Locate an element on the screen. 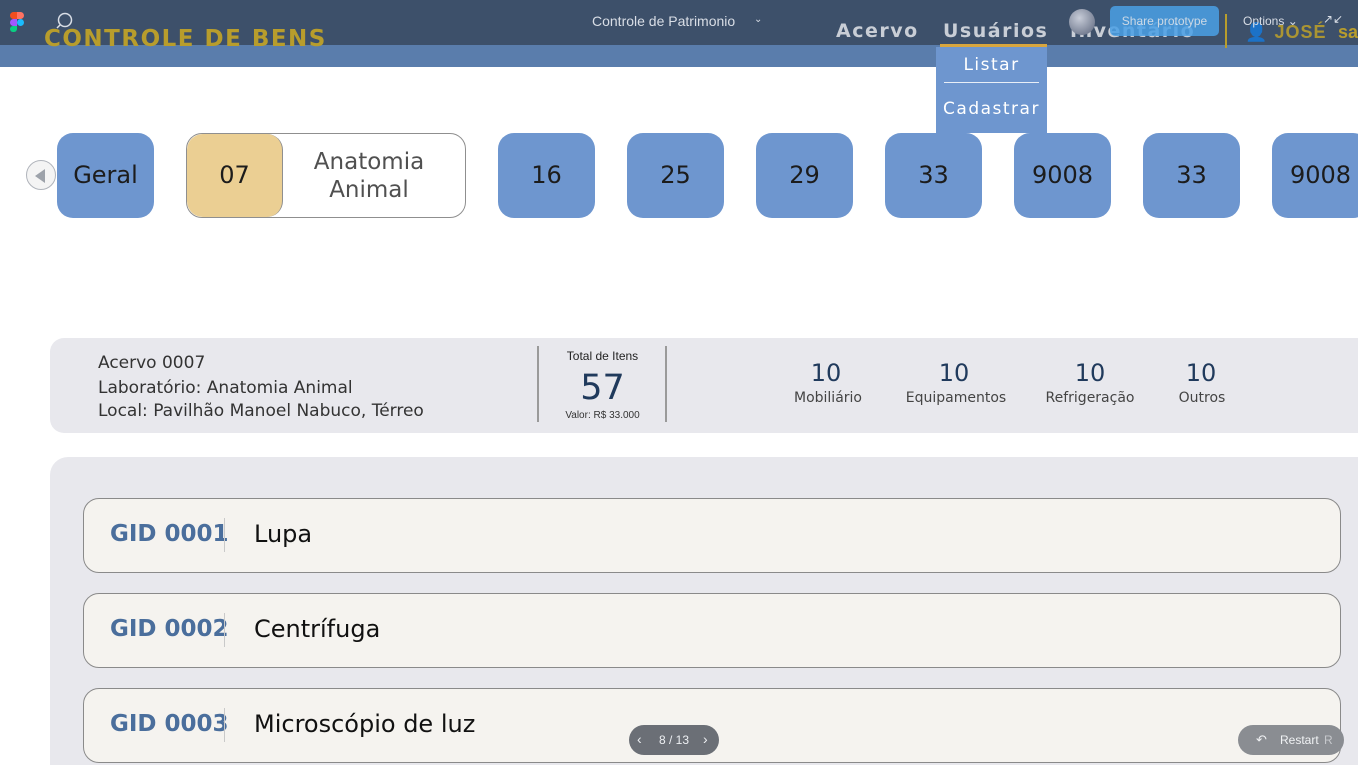 This screenshot has height=765, width=1358. avatar is located at coordinates (1082, 22).